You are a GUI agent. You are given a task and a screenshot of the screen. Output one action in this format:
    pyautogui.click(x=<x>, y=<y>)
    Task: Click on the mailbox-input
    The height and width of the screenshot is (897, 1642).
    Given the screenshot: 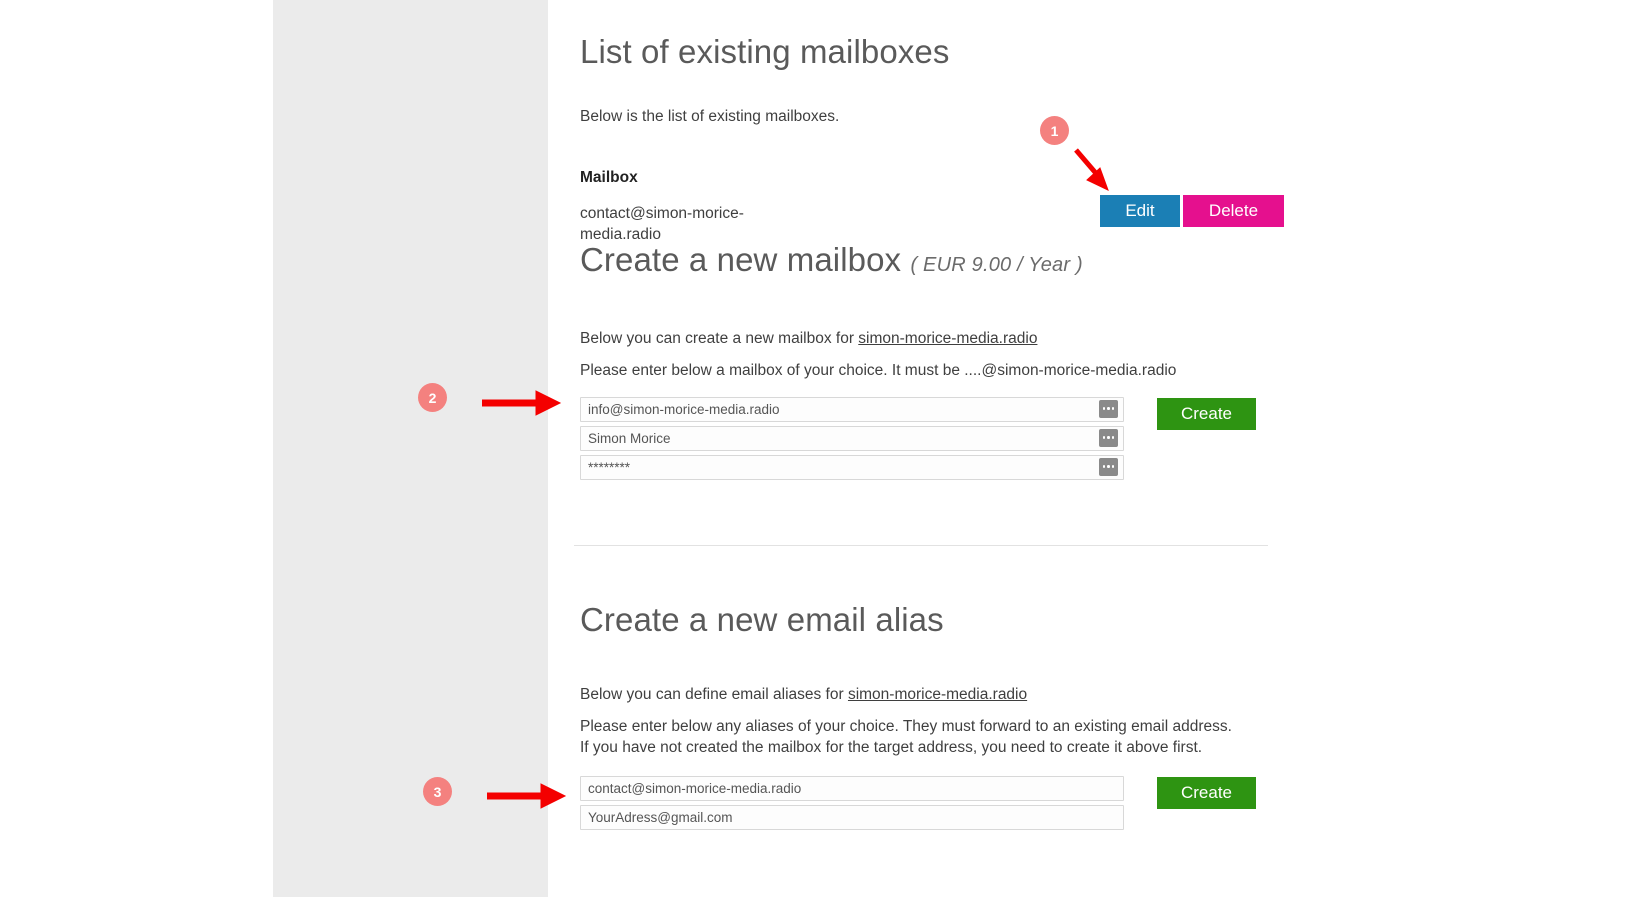 What is the action you would take?
    pyautogui.click(x=852, y=409)
    